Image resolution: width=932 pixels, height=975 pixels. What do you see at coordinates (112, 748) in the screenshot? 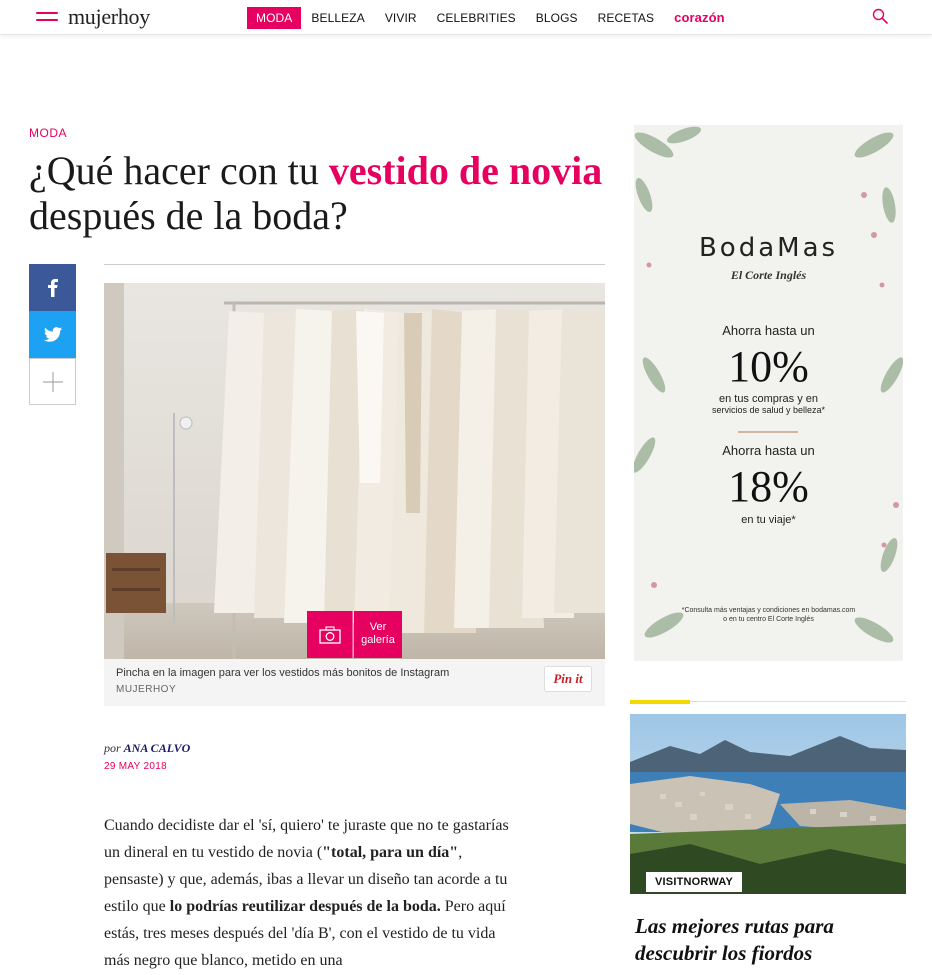
I see `byline-prefix: por` at bounding box center [112, 748].